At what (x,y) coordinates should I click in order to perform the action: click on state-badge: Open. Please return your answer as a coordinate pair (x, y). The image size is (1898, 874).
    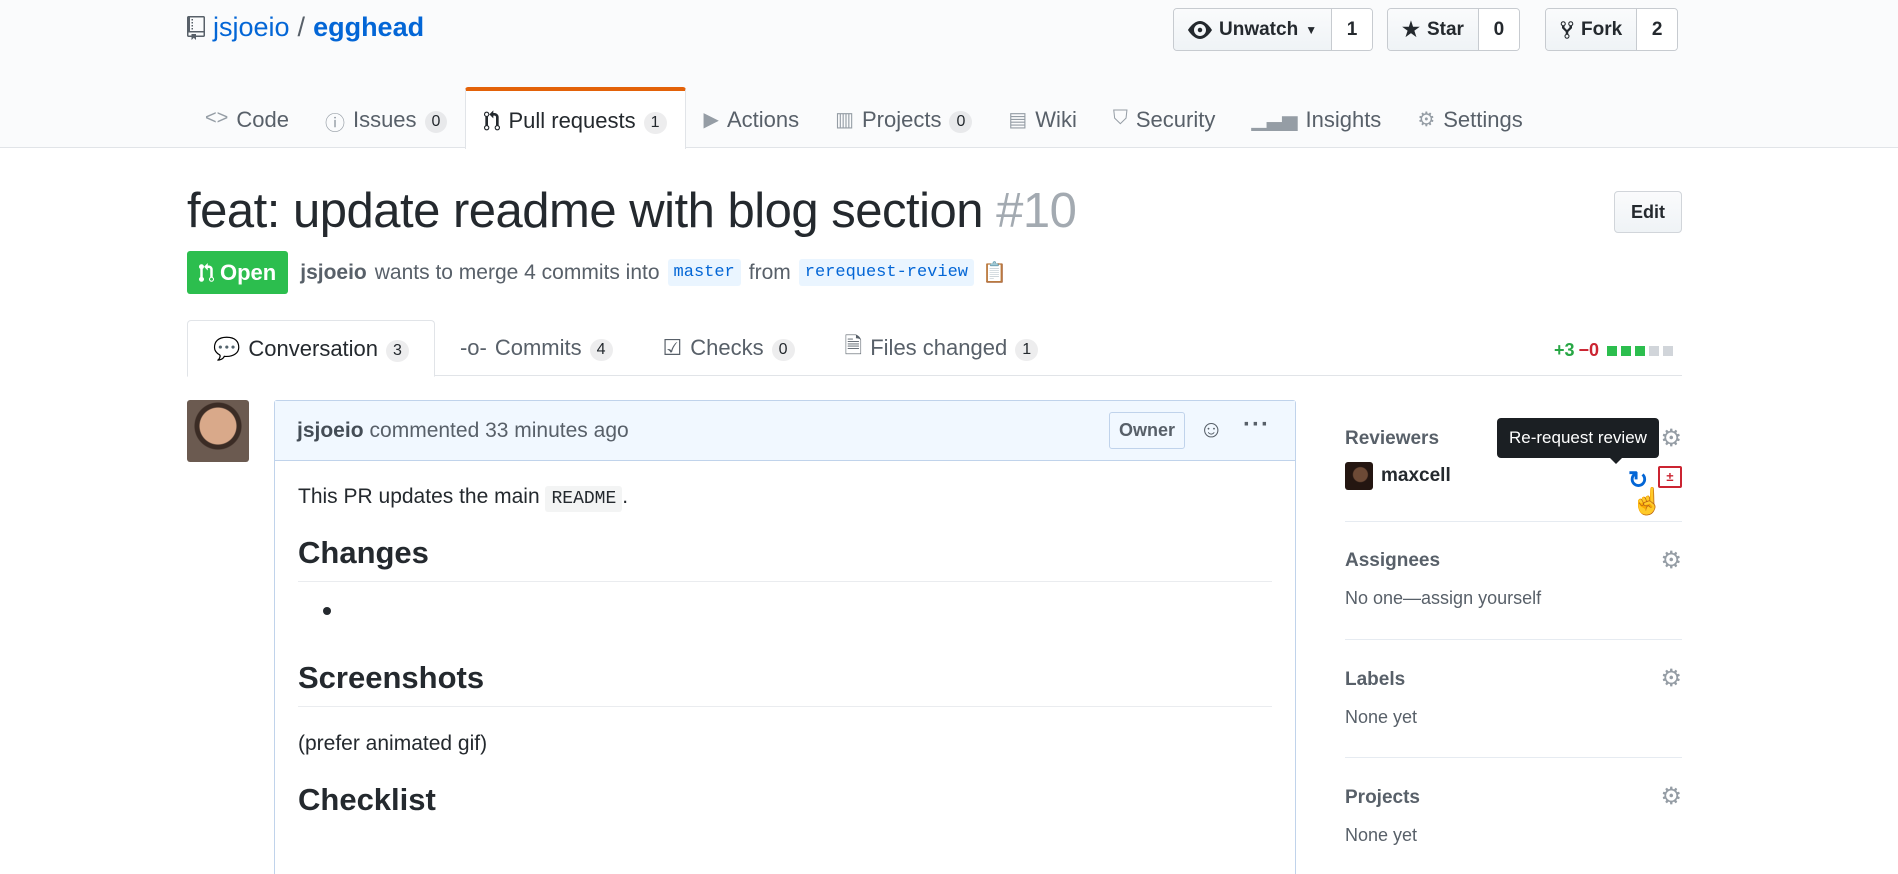
    Looking at the image, I should click on (238, 272).